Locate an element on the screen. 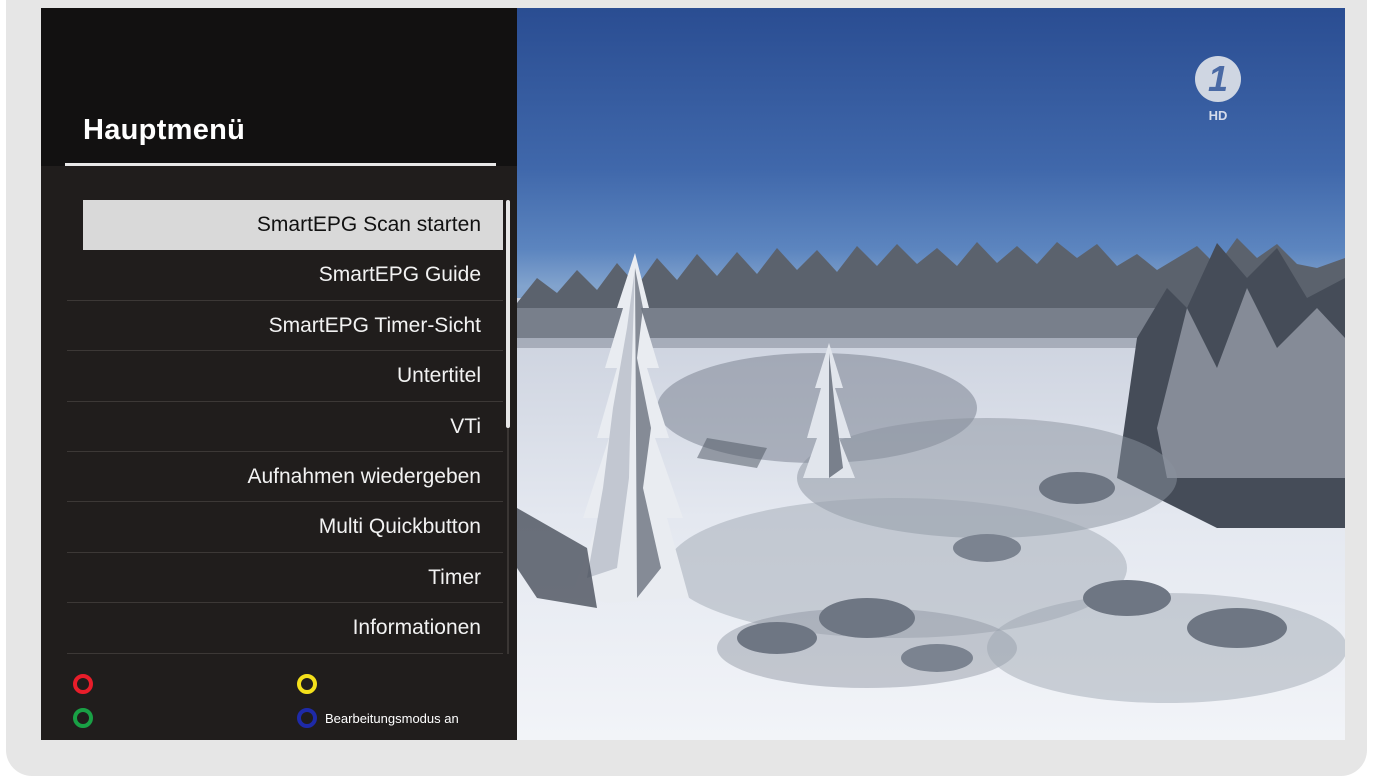 This screenshot has height=780, width=1373. blue-key-label: Bearbeitungsmodus an is located at coordinates (392, 718).